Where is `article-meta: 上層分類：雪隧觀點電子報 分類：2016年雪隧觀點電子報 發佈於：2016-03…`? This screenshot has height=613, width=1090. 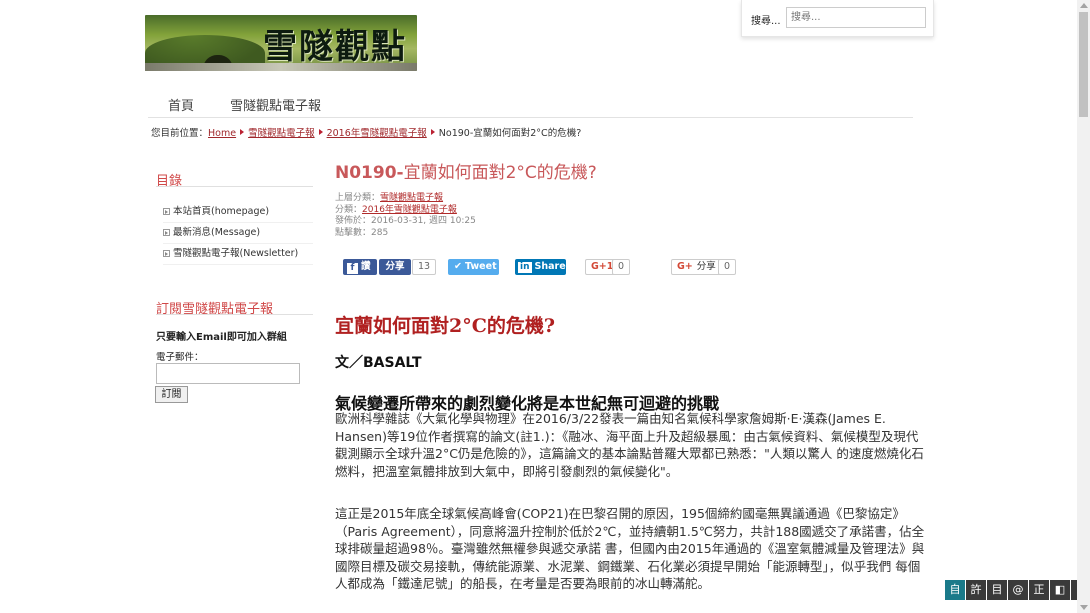 article-meta: 上層分類：雪隧觀點電子報 分類：2016年雪隧觀點電子報 發佈於：2016-03… is located at coordinates (405, 216).